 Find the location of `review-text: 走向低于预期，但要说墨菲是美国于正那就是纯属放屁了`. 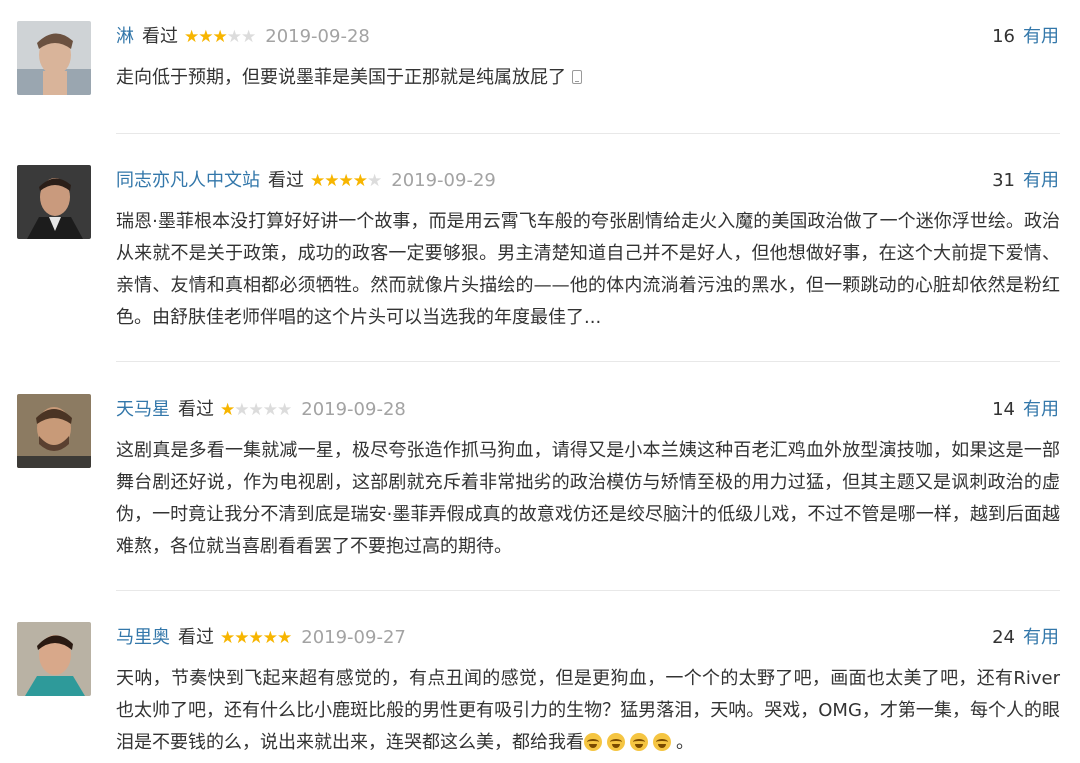

review-text: 走向低于预期，但要说墨菲是美国于正那就是纯属放屁了 is located at coordinates (588, 78).